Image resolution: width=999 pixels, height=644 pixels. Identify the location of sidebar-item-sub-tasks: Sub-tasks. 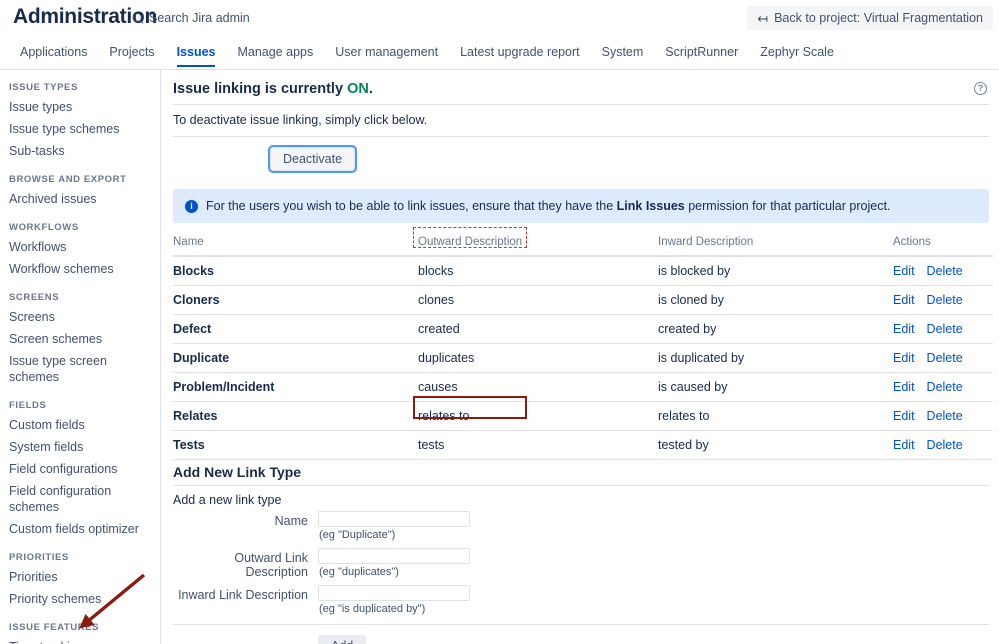
(80, 151).